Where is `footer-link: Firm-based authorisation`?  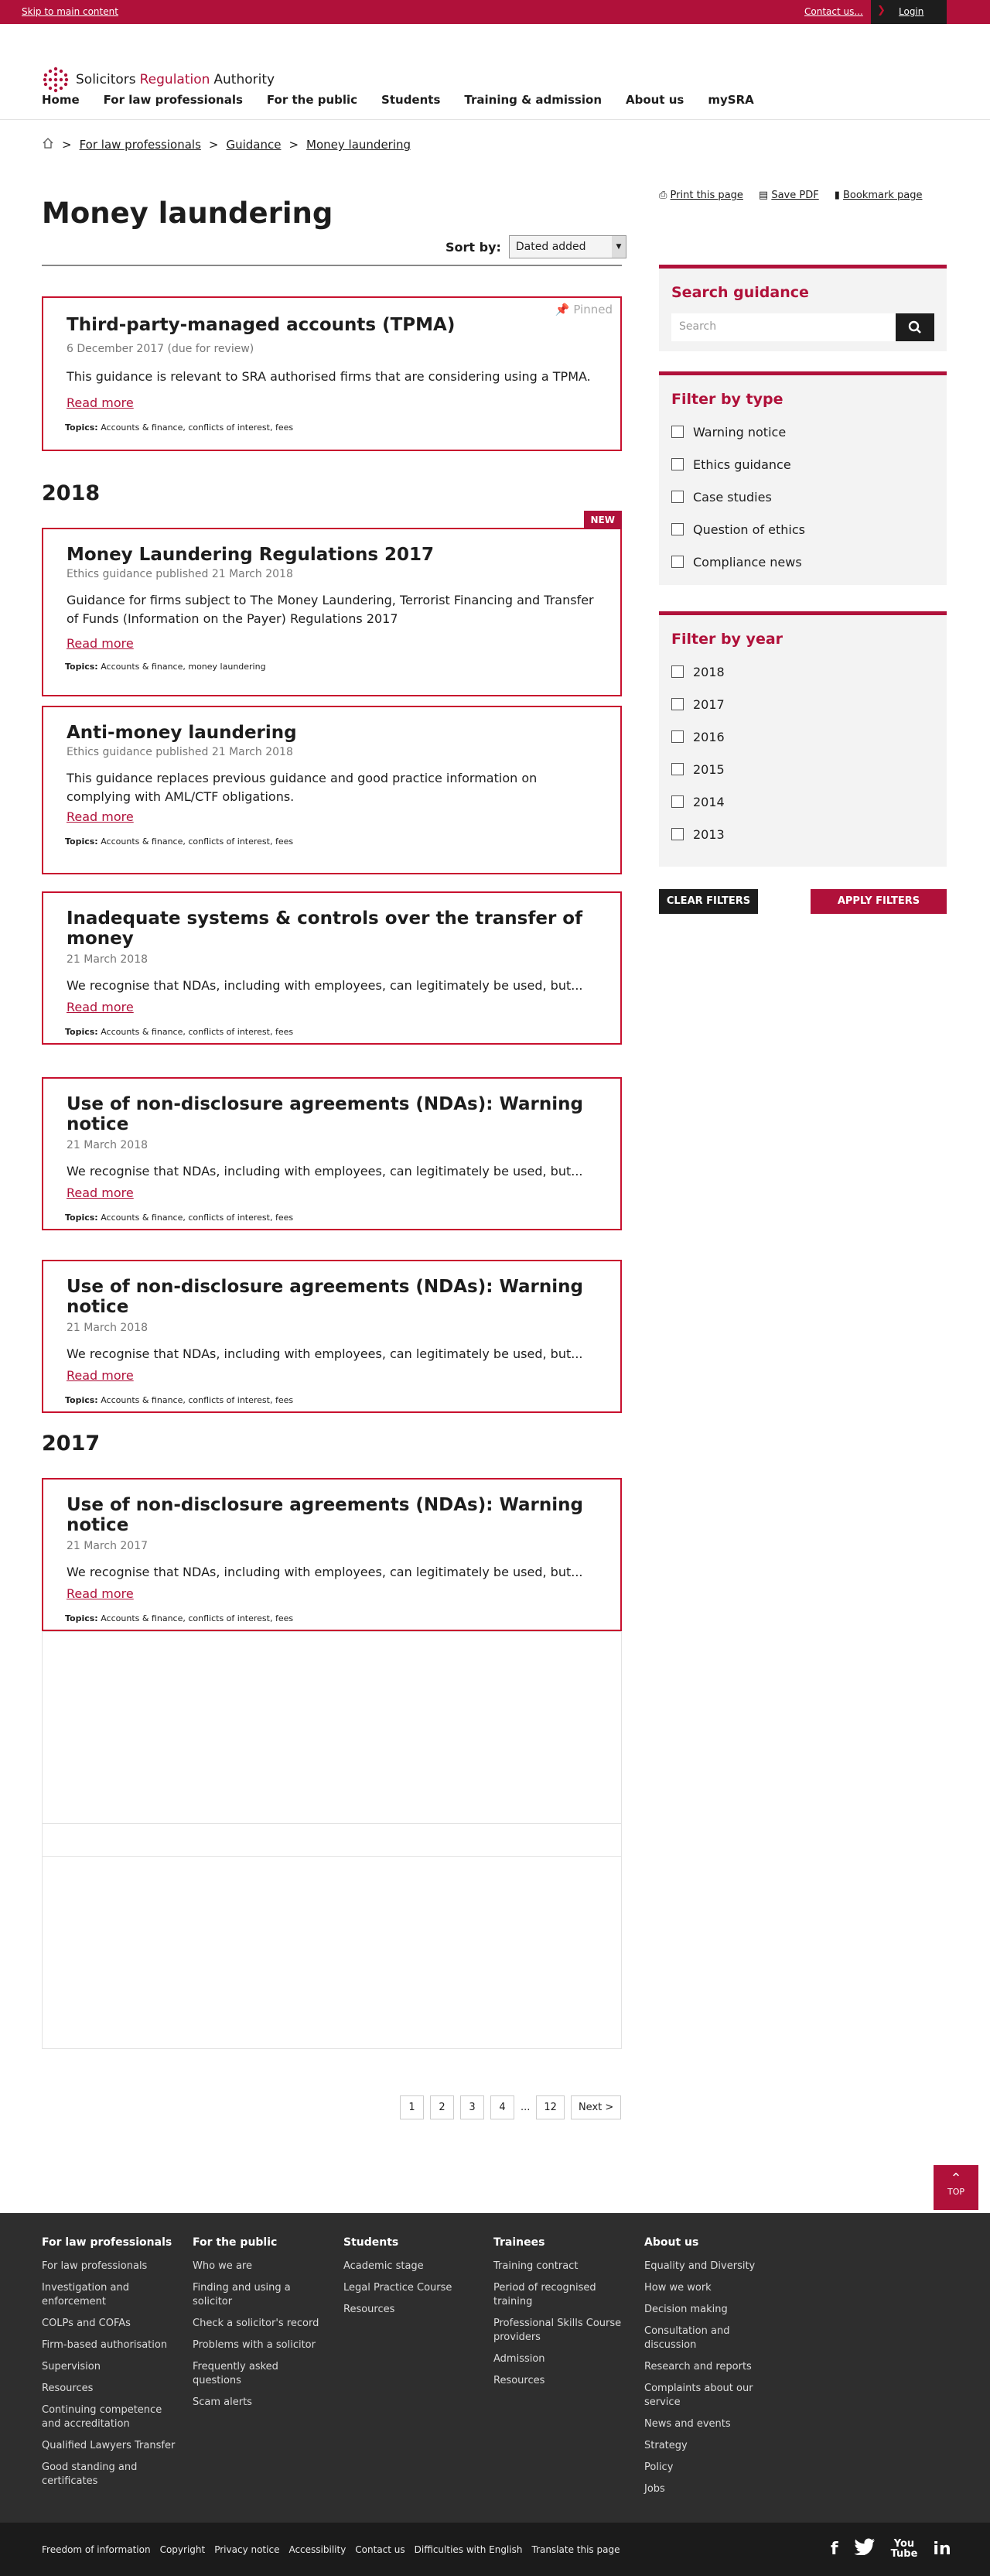
footer-link: Firm-based authorisation is located at coordinates (110, 2345).